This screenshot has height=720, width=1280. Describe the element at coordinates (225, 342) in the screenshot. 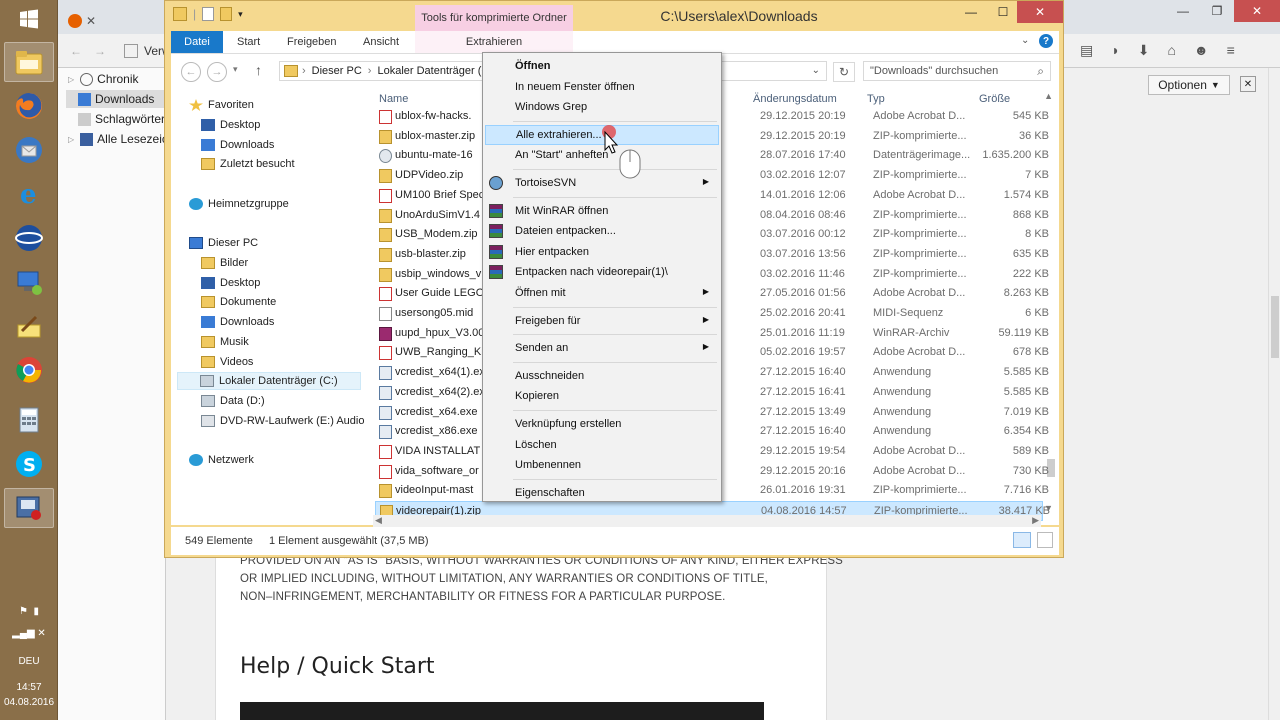

I see `nav-pc-4: Musik` at that location.